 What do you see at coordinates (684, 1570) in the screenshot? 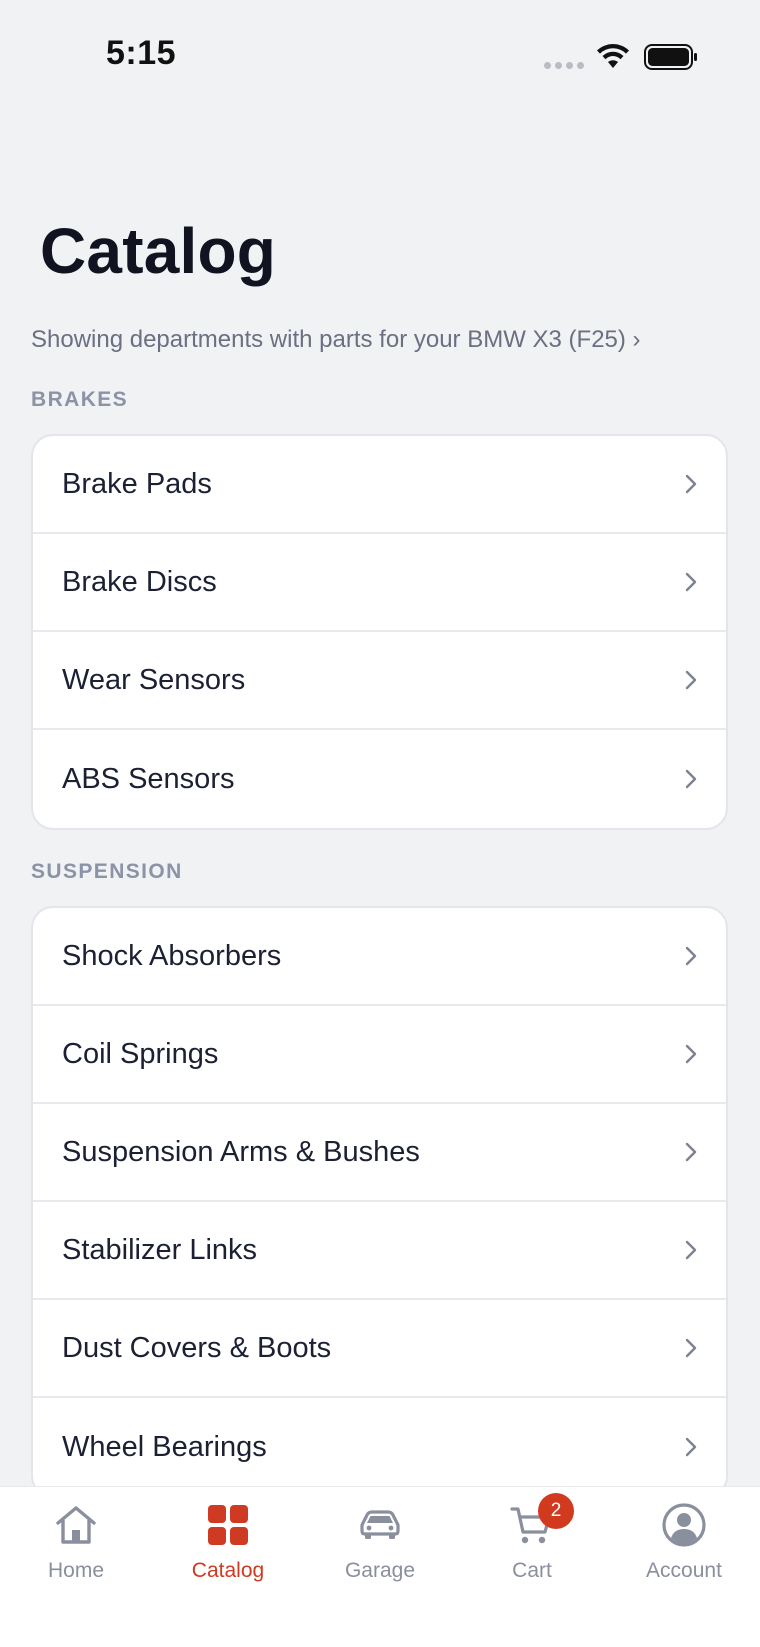
I see `tab-label: Account` at bounding box center [684, 1570].